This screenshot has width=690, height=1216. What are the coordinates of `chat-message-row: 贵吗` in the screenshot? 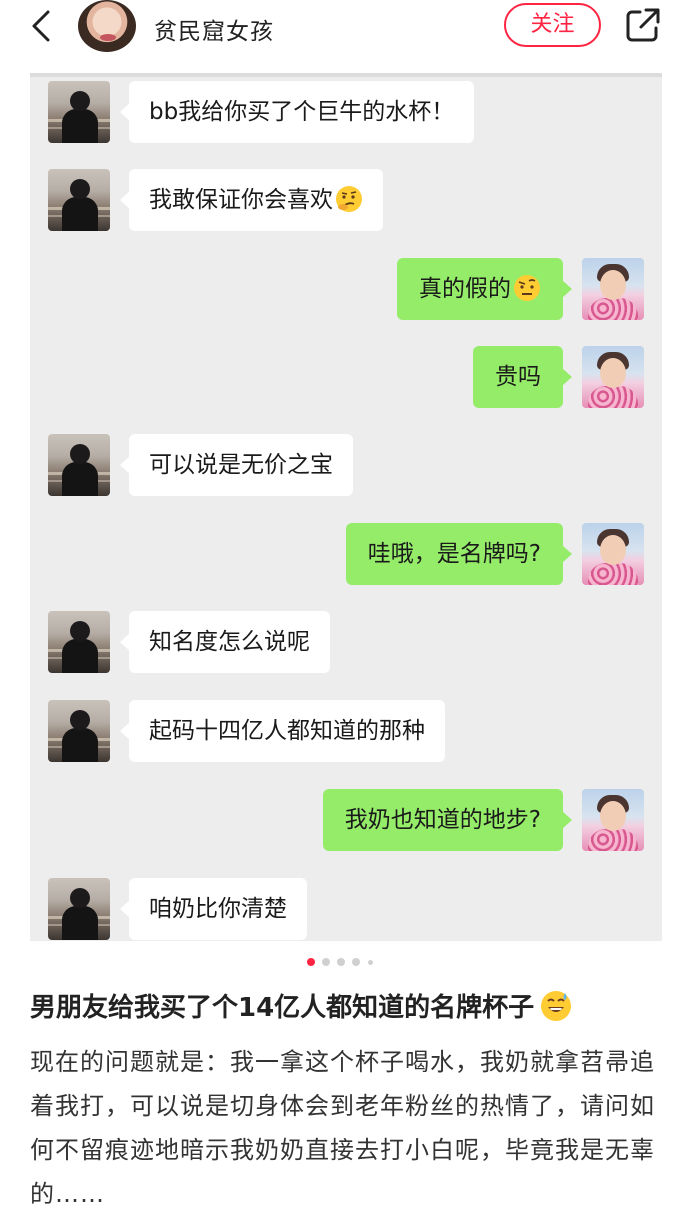 It's located at (346, 378).